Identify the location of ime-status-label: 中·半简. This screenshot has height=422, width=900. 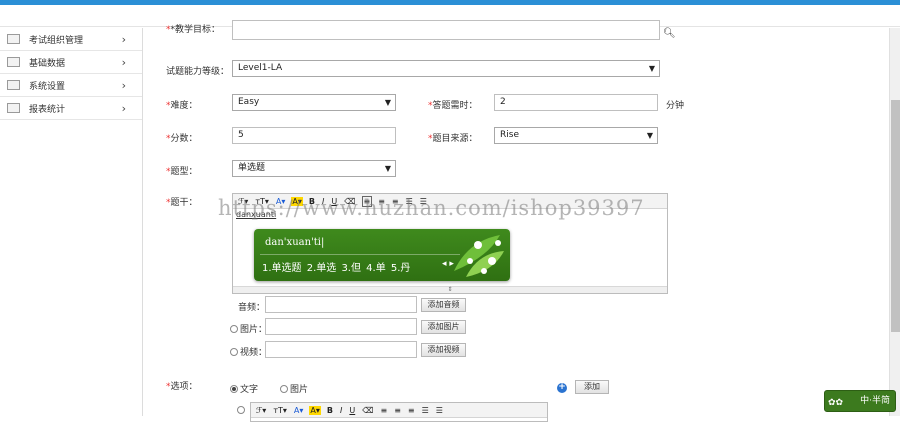
(875, 401).